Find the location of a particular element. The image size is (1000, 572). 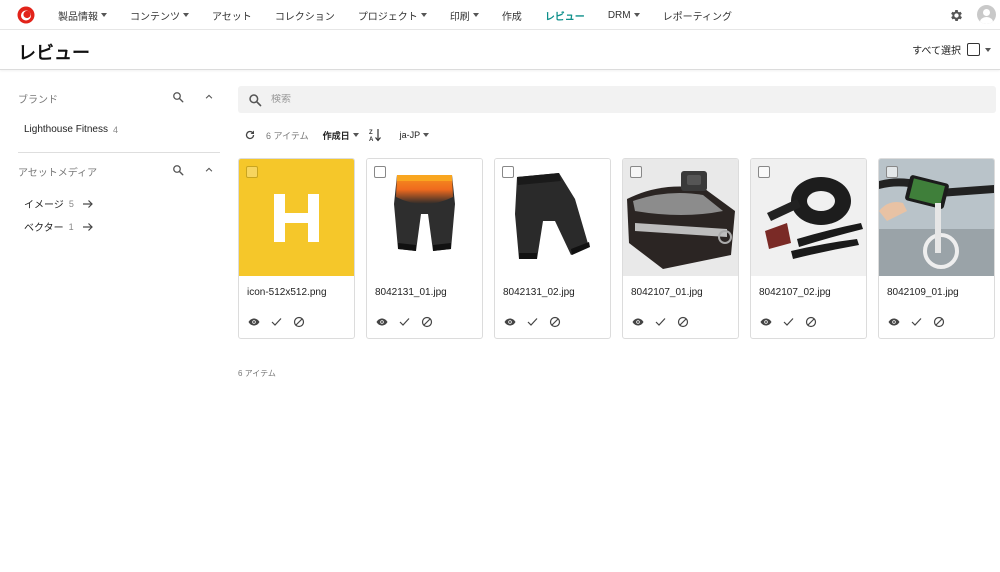

nav-item-contents: コンテンツ is located at coordinates (159, 15).